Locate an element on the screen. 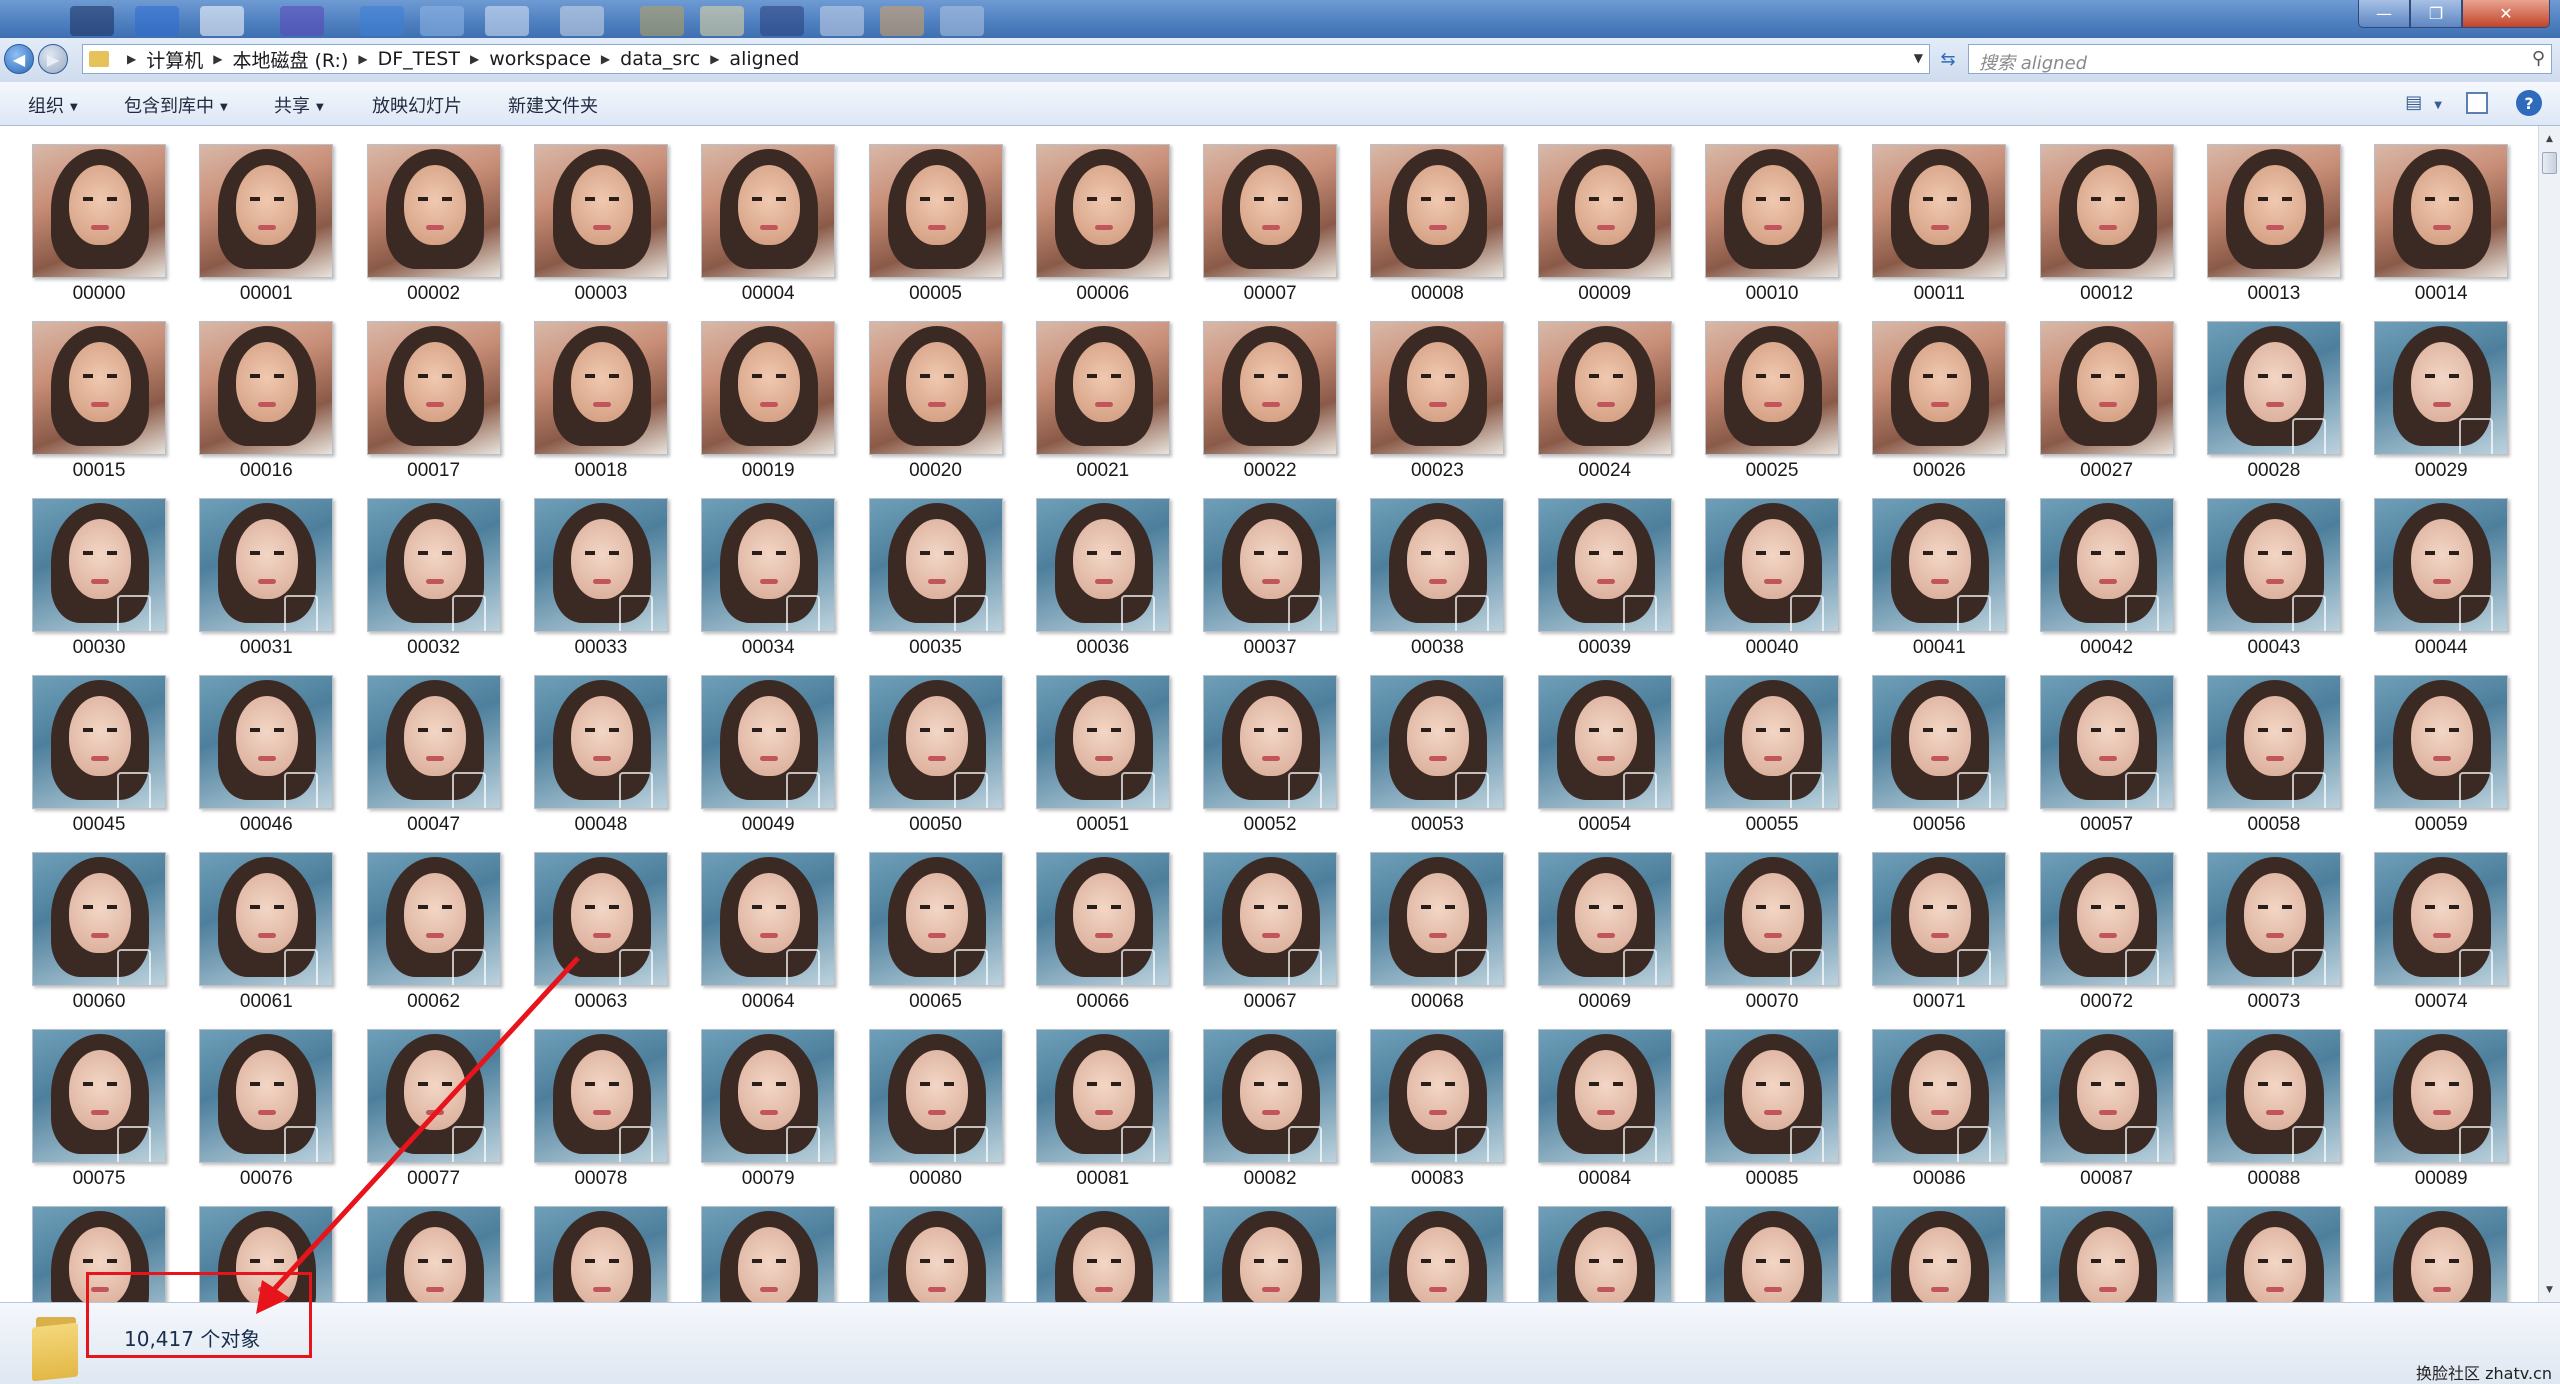 This screenshot has width=2560, height=1384. file-item: 00034 is located at coordinates (768, 583).